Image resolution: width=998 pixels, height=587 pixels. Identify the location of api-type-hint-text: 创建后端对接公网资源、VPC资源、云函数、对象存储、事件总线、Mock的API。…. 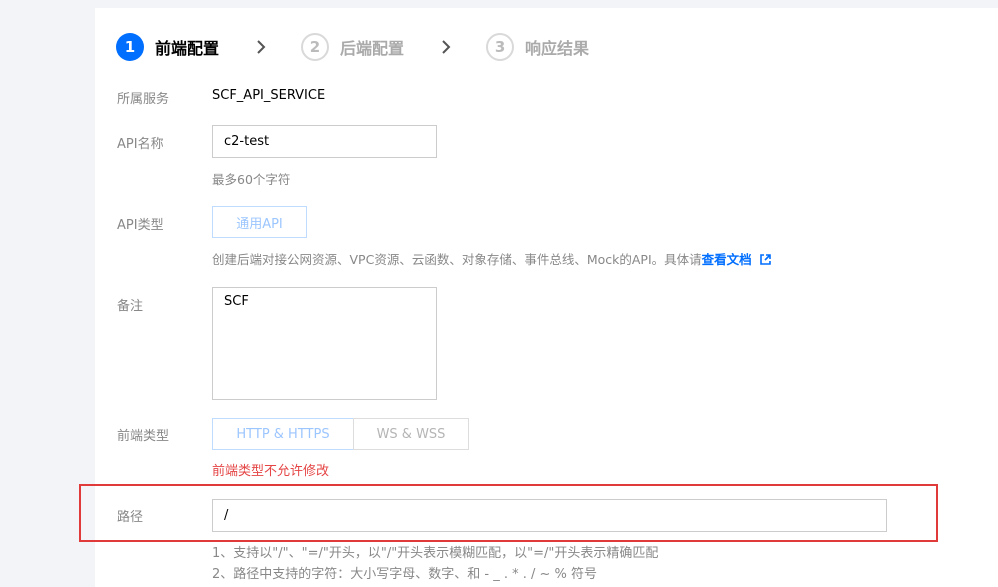
(457, 259).